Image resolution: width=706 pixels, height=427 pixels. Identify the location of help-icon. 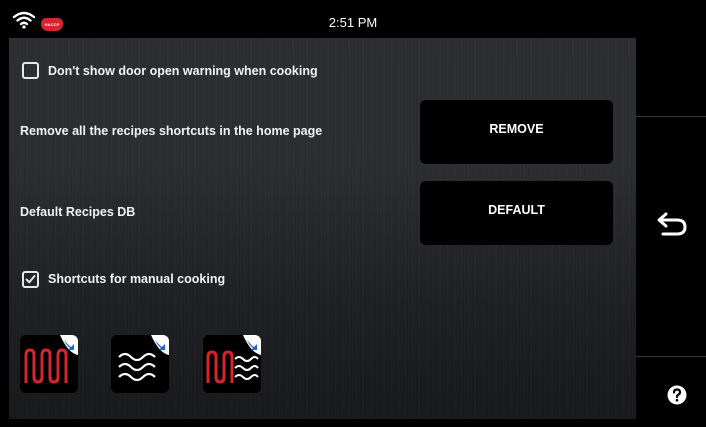
(677, 395).